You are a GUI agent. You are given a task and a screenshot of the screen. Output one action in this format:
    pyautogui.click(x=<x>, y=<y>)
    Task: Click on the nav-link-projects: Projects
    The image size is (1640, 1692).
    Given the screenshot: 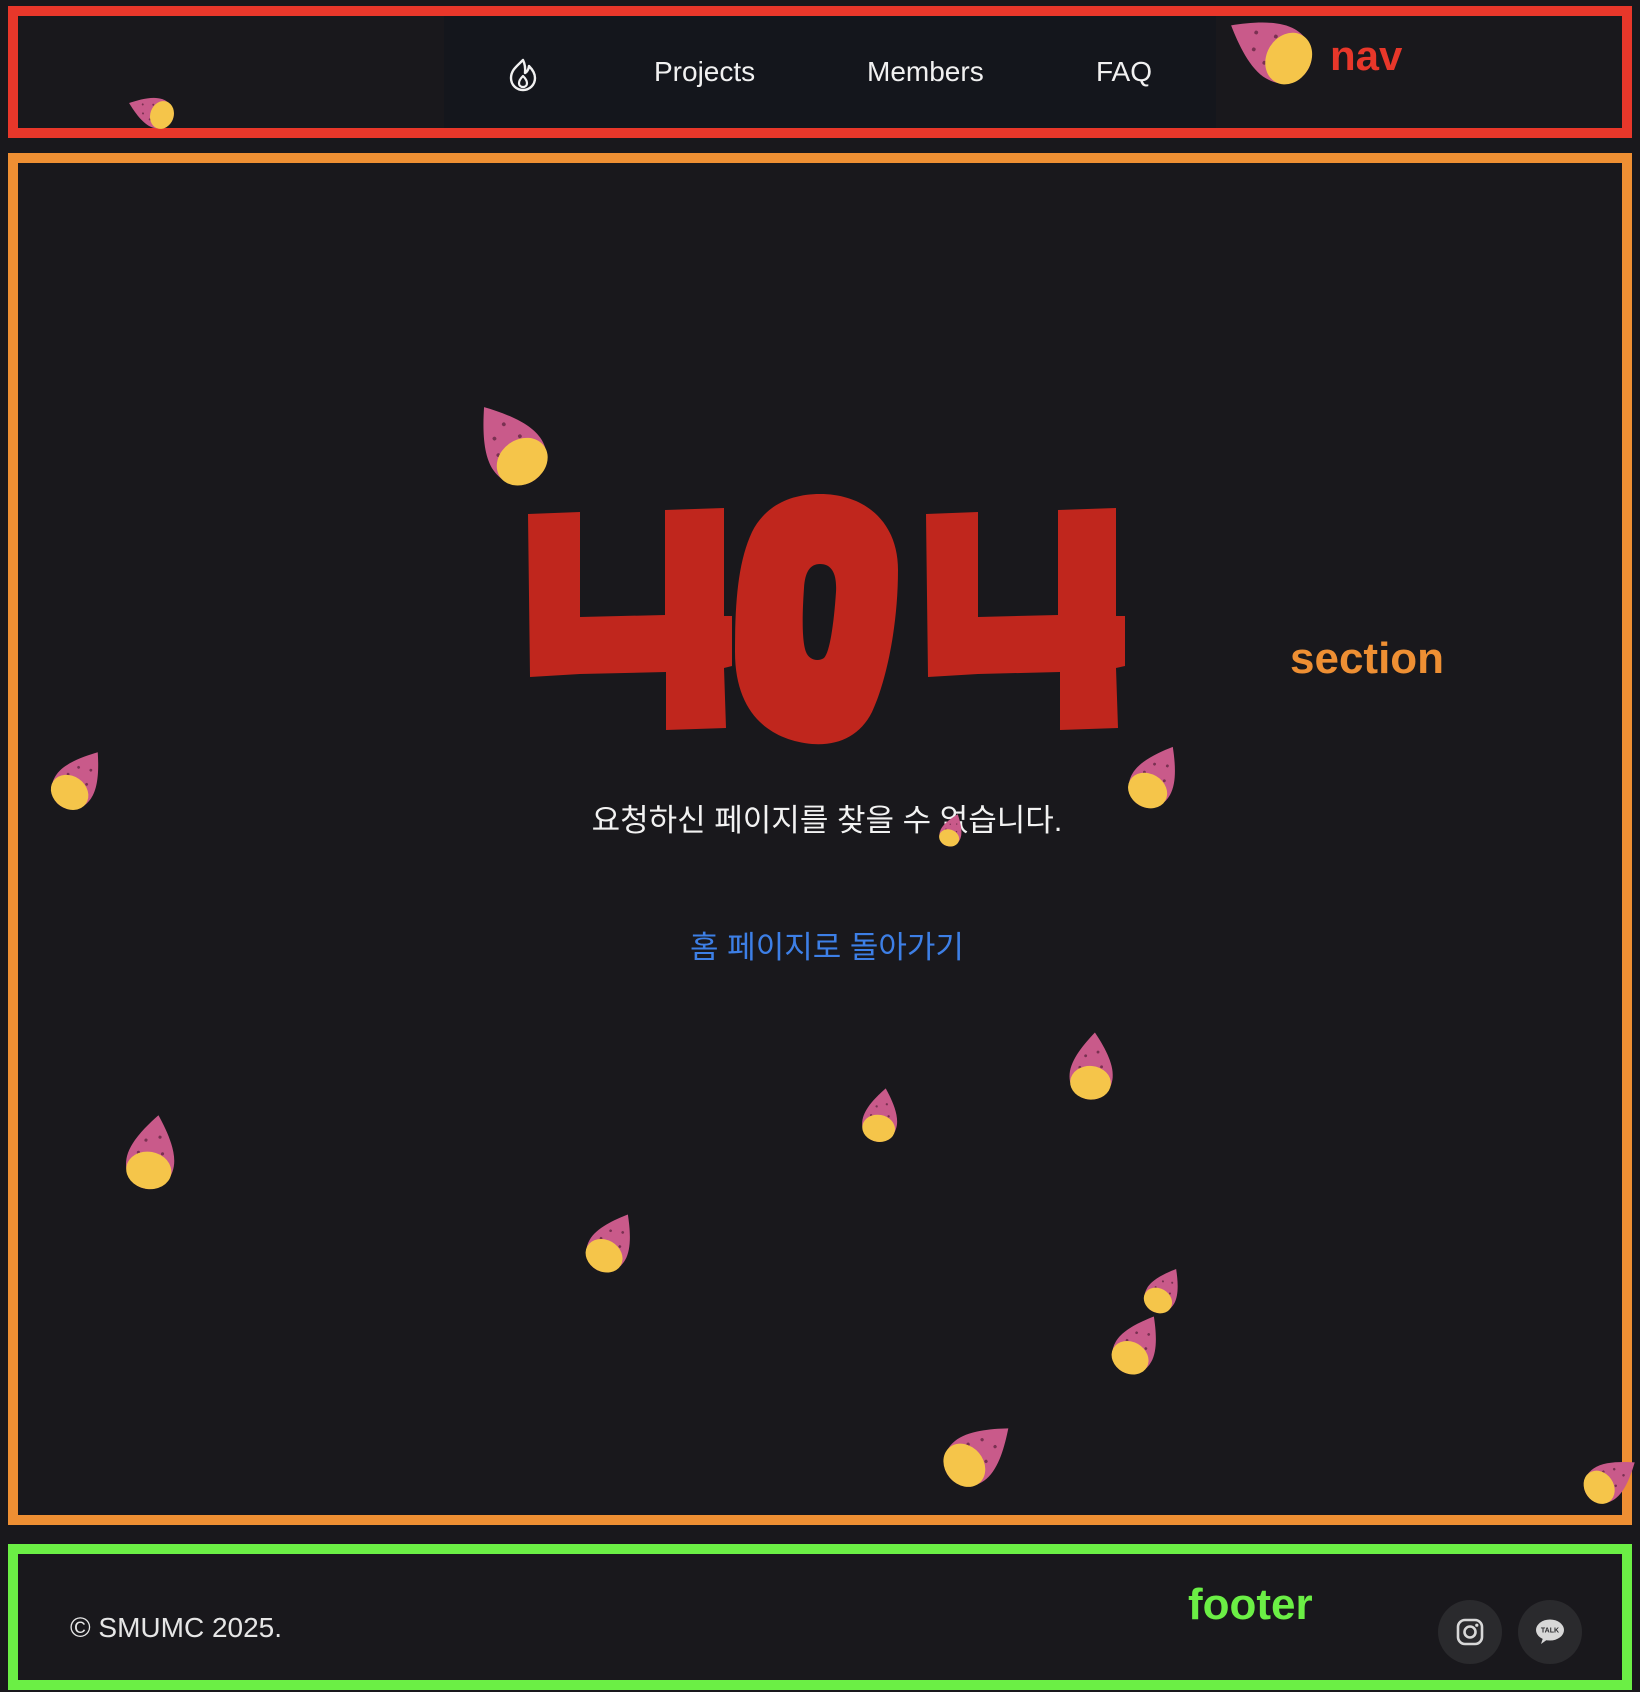 What is the action you would take?
    pyautogui.click(x=704, y=72)
    